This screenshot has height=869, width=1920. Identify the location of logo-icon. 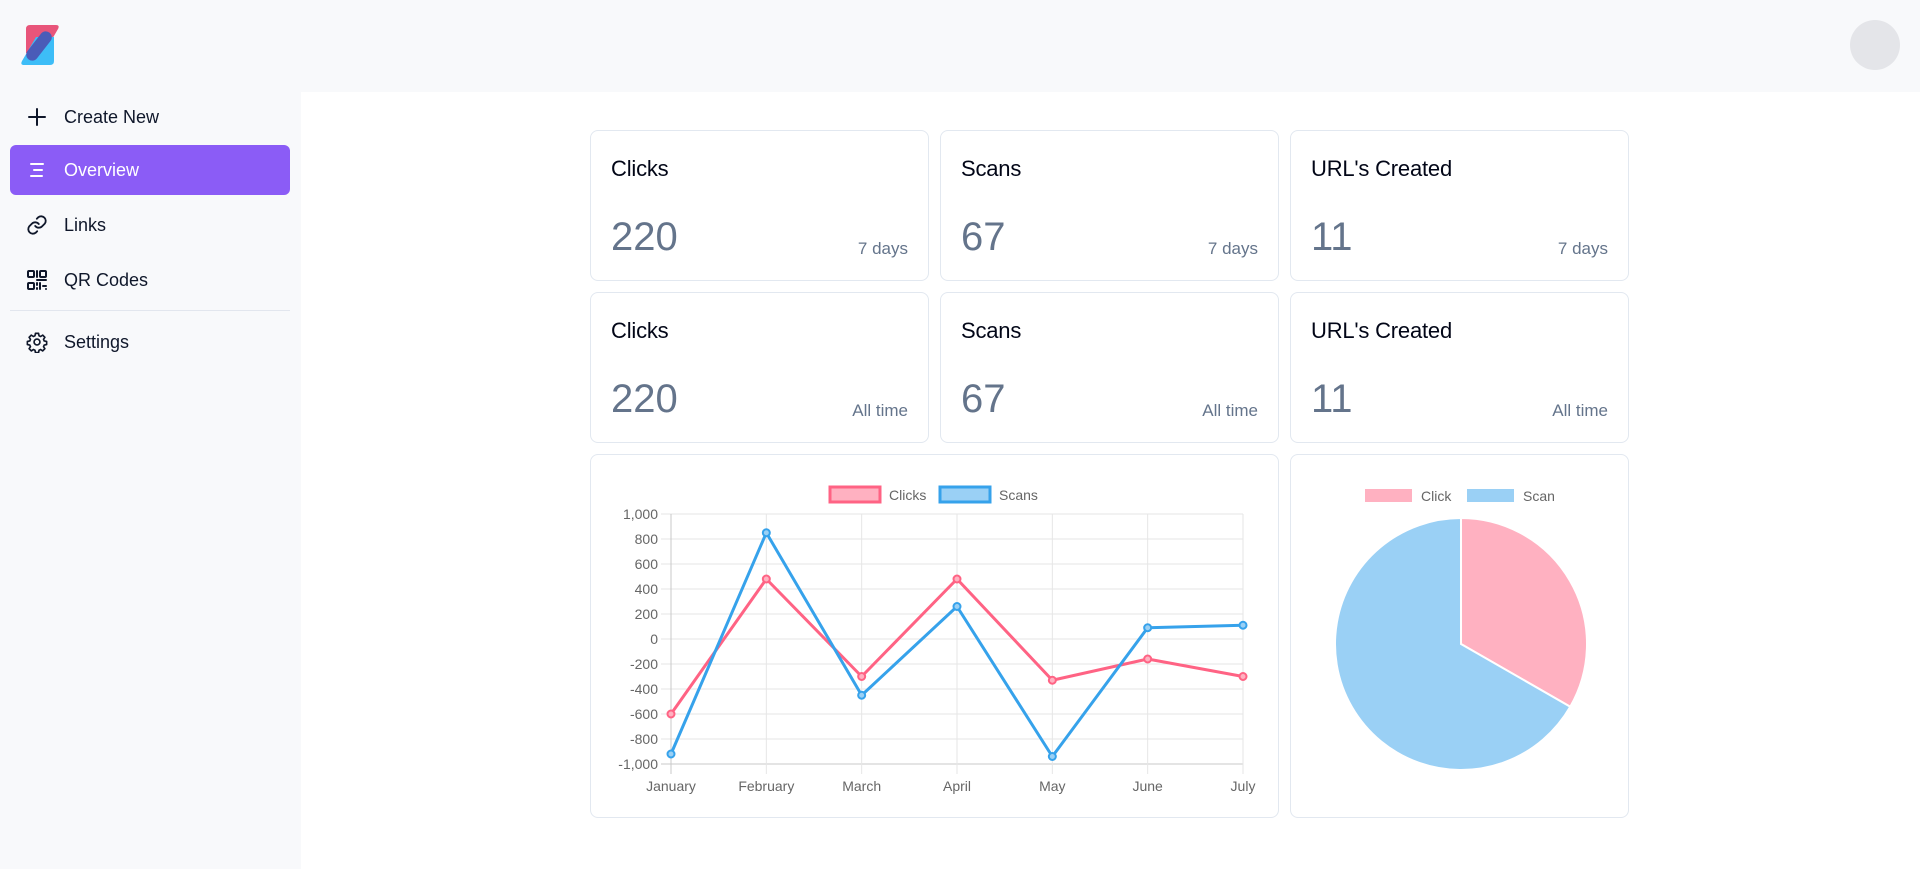
(40, 45).